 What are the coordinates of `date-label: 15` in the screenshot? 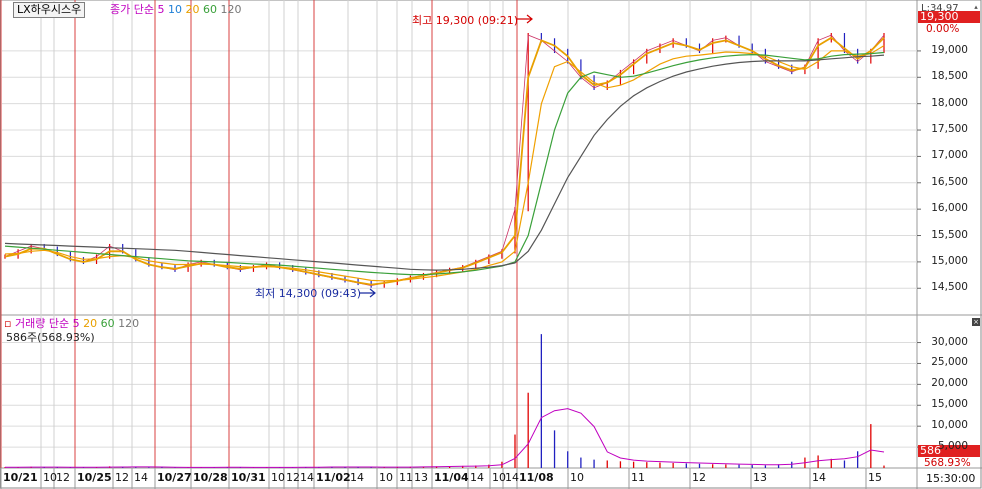 It's located at (875, 477).